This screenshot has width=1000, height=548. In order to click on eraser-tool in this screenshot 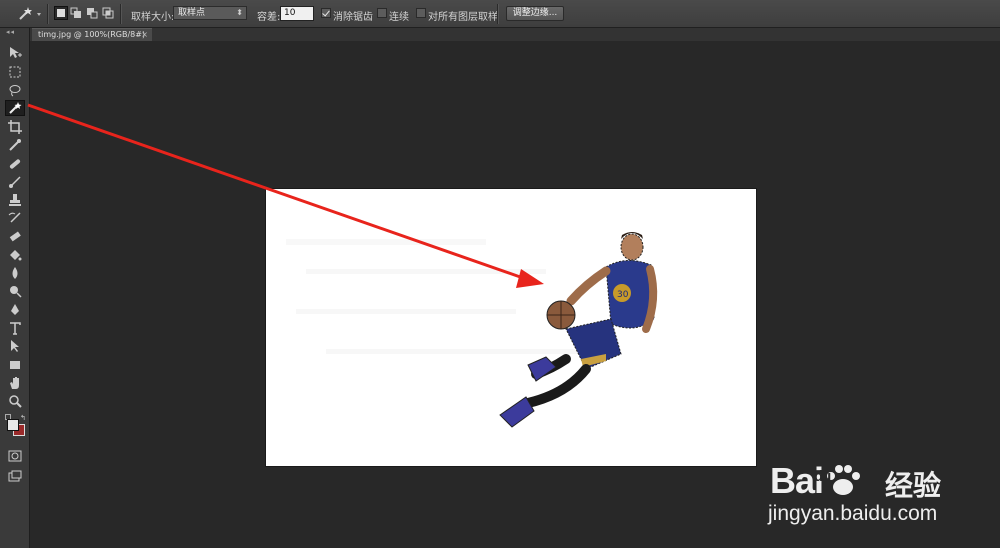, I will do `click(15, 236)`.